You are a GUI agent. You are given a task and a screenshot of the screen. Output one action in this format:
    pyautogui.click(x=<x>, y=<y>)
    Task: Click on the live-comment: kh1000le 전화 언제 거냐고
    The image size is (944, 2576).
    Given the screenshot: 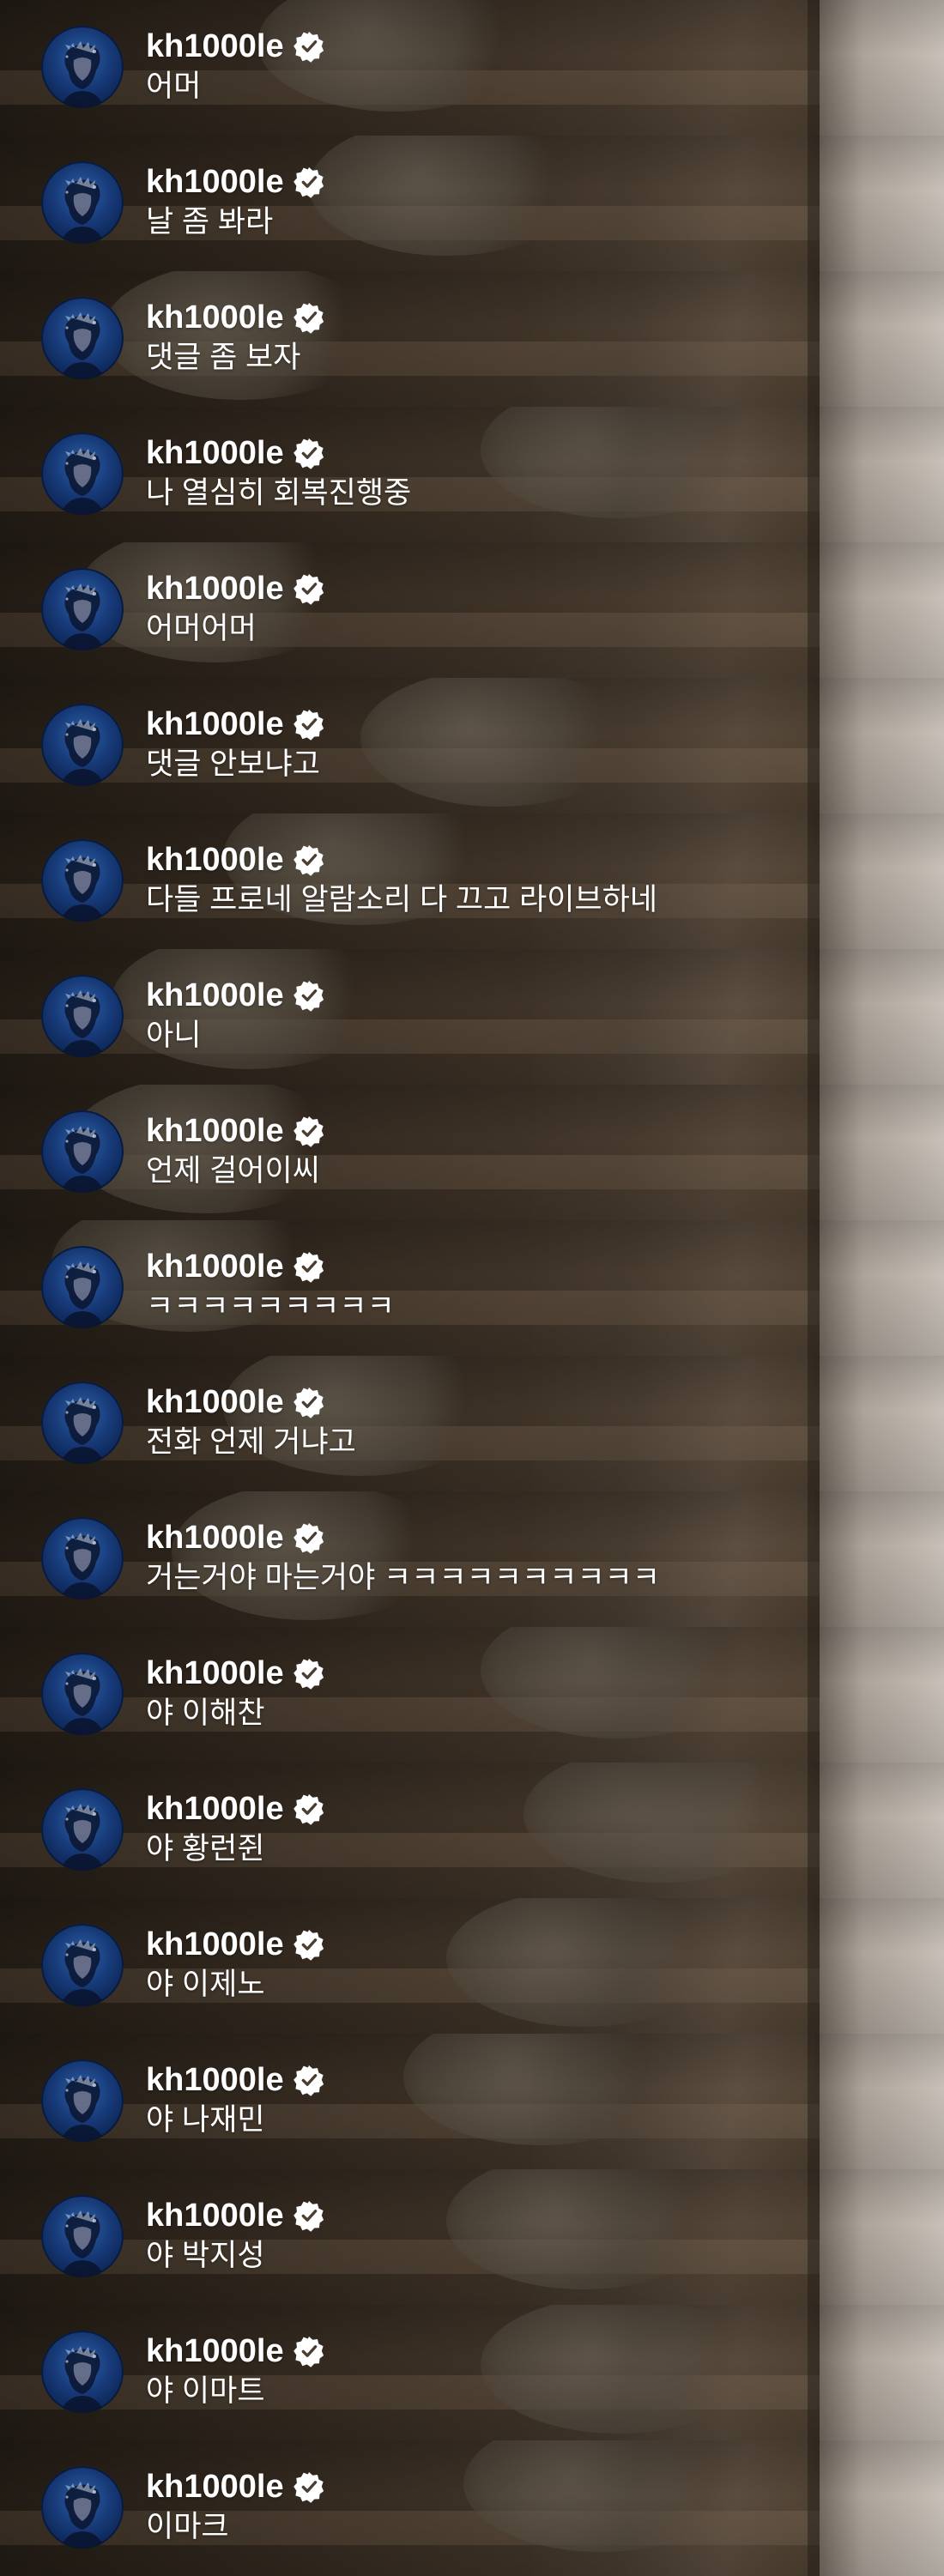 What is the action you would take?
    pyautogui.click(x=198, y=1423)
    